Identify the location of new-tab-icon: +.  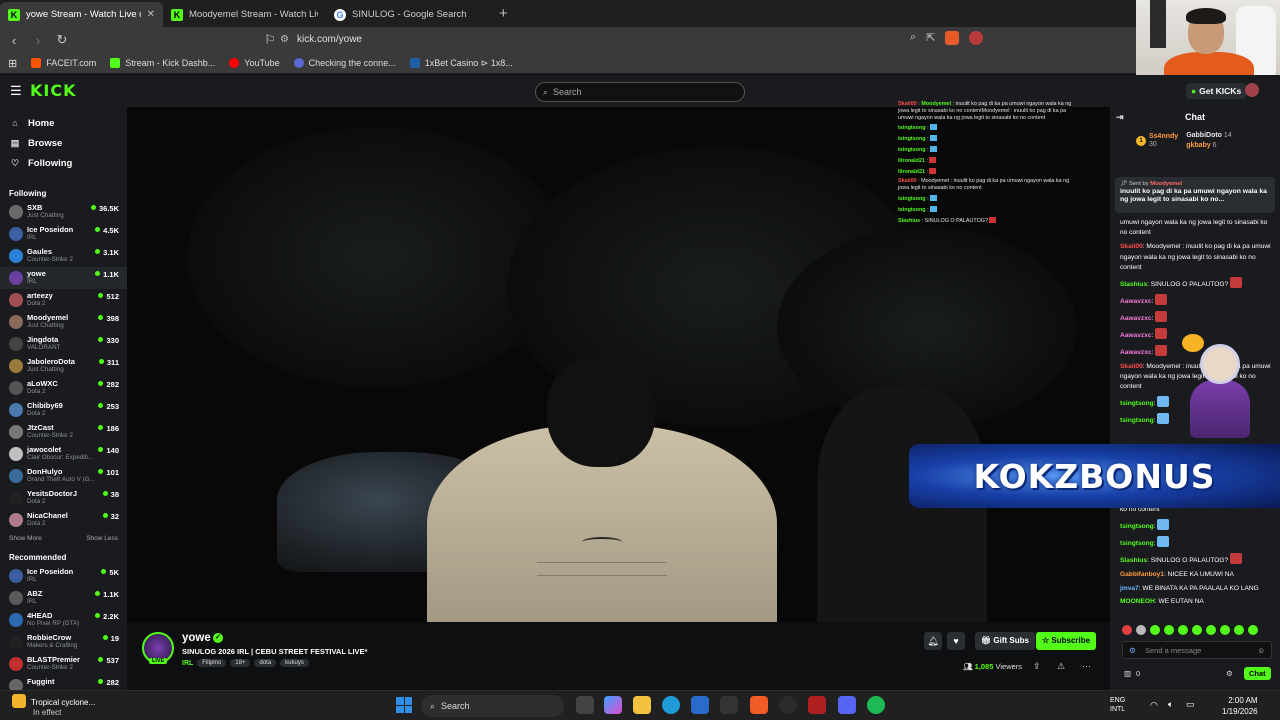
(503, 16).